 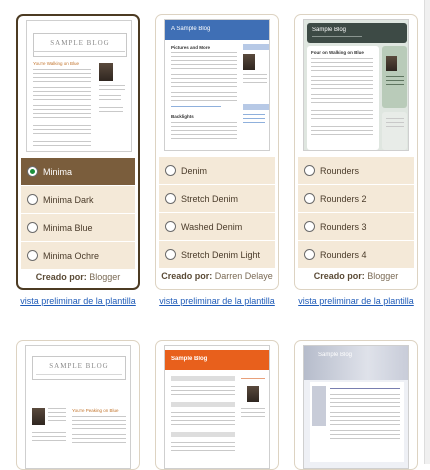 What do you see at coordinates (191, 29) in the screenshot?
I see `thumb-title: A Sample Blog` at bounding box center [191, 29].